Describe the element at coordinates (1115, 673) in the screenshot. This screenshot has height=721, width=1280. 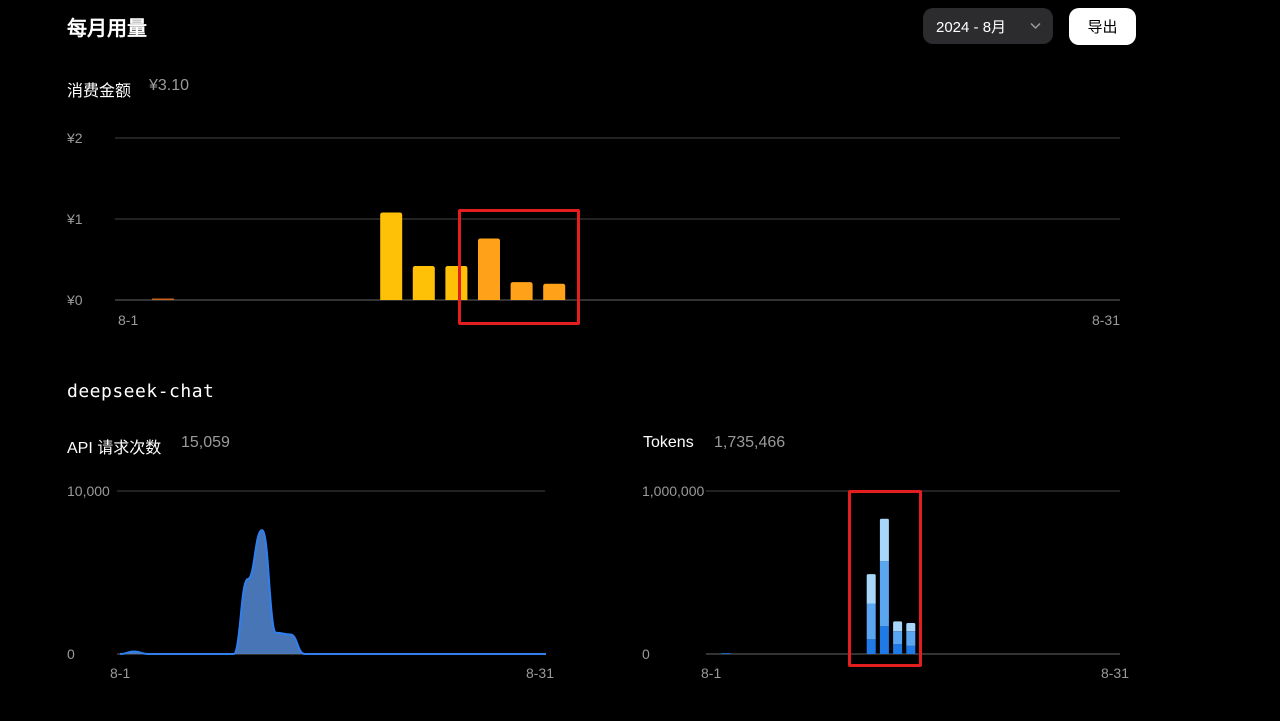
I see `x-tick-label: 8-31` at that location.